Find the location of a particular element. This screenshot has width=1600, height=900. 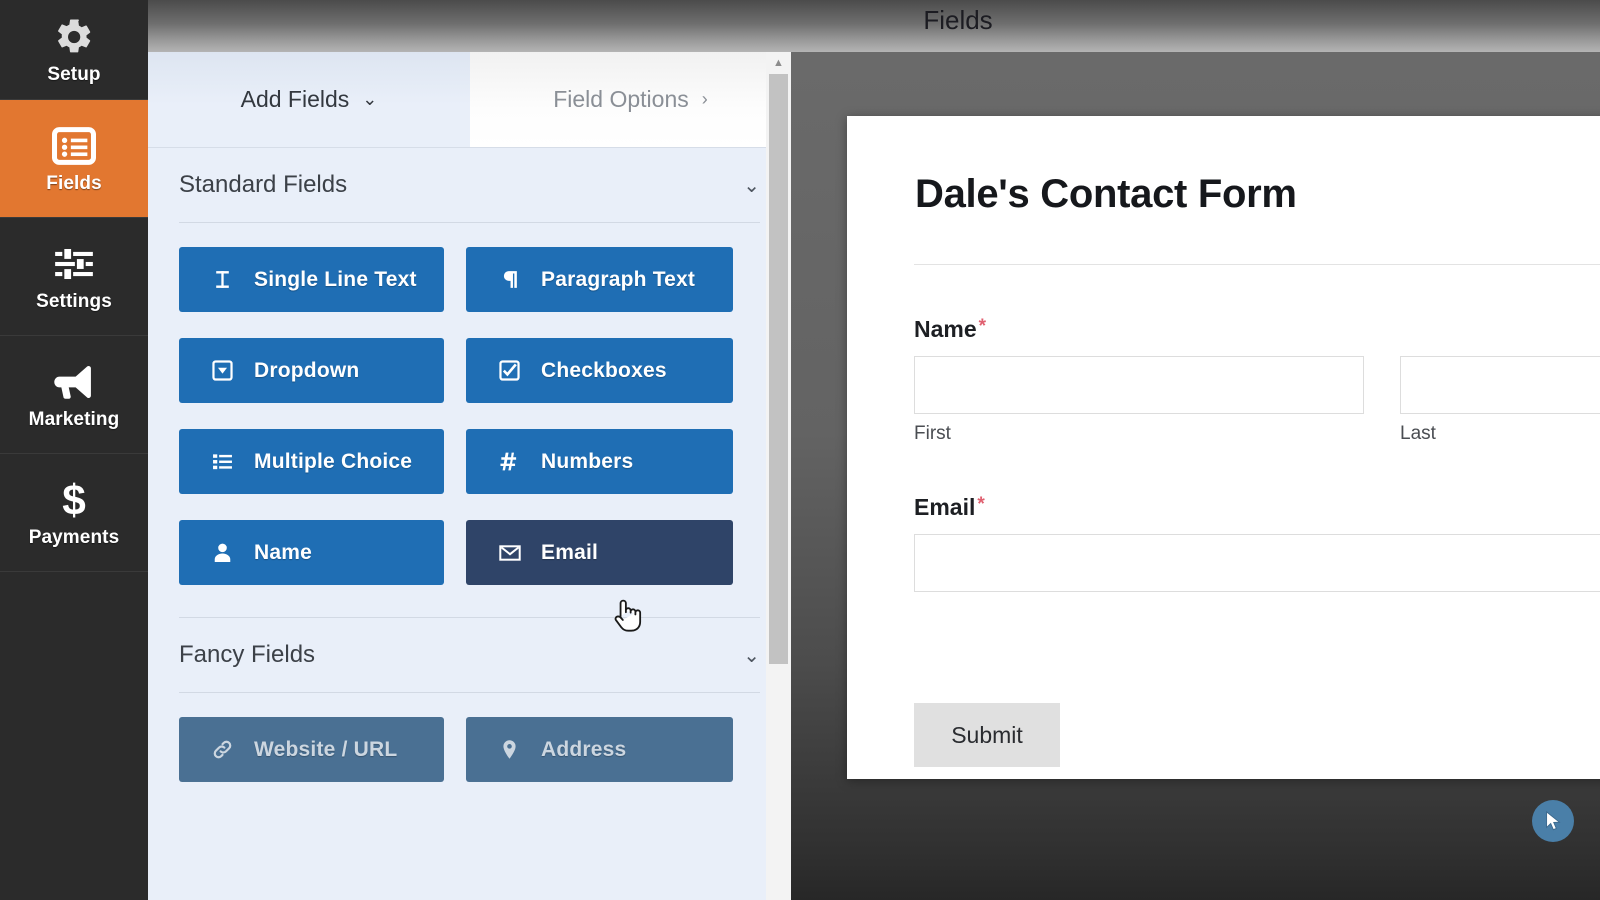

field-button-label: Name is located at coordinates (283, 552).